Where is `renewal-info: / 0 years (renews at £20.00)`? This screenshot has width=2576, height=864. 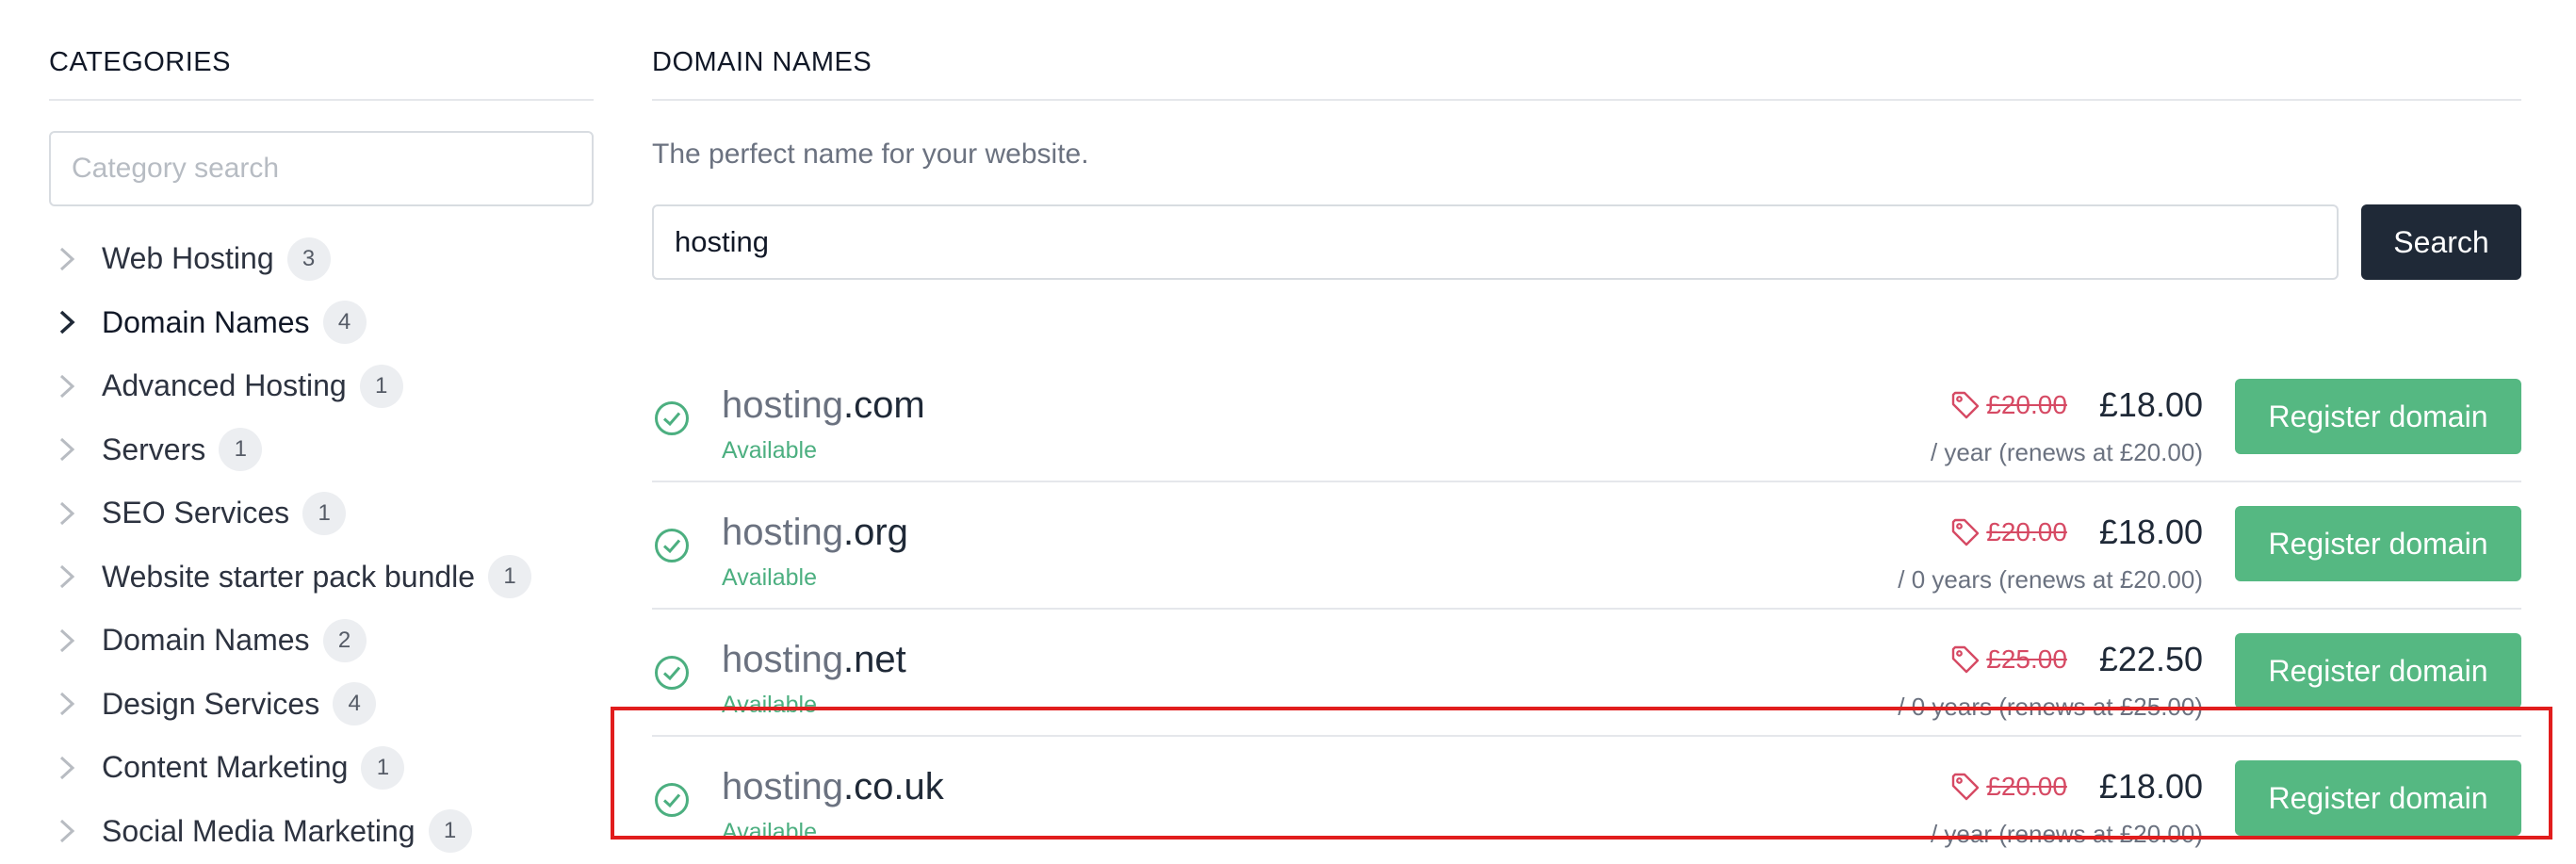
renewal-info: / 0 years (renews at £20.00) is located at coordinates (2050, 579).